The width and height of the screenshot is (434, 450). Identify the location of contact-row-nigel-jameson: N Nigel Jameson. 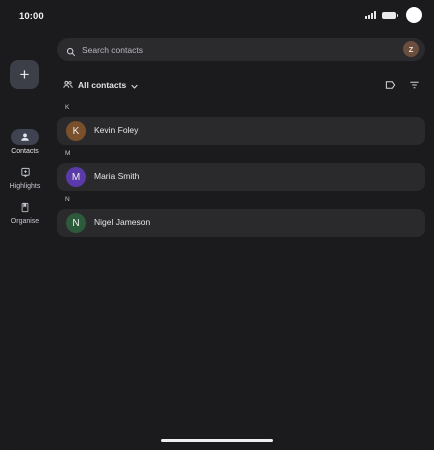
(241, 223).